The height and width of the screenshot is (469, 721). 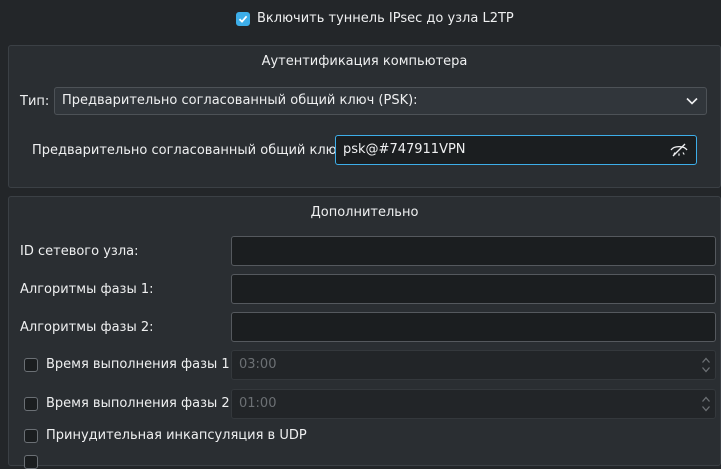 I want to click on phase2-alg-input, so click(x=473, y=327).